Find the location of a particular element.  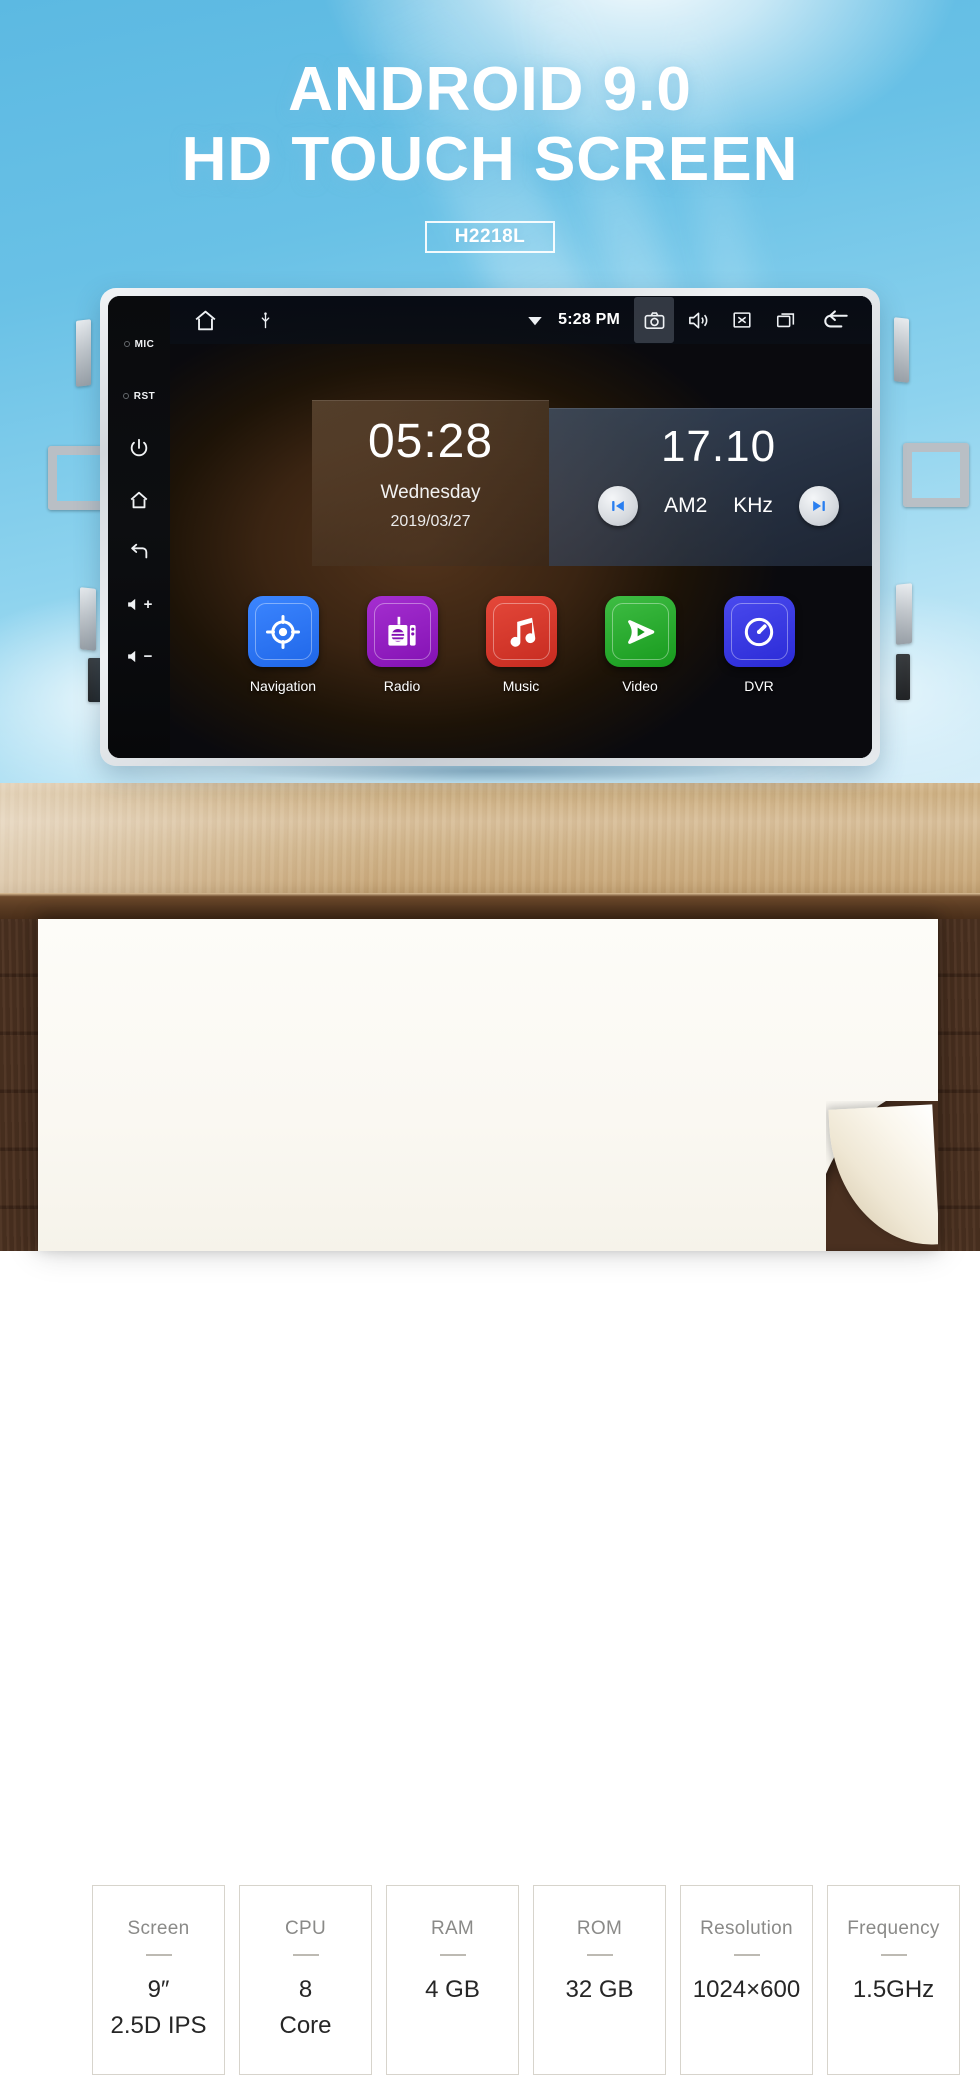

home-icon is located at coordinates (139, 500).